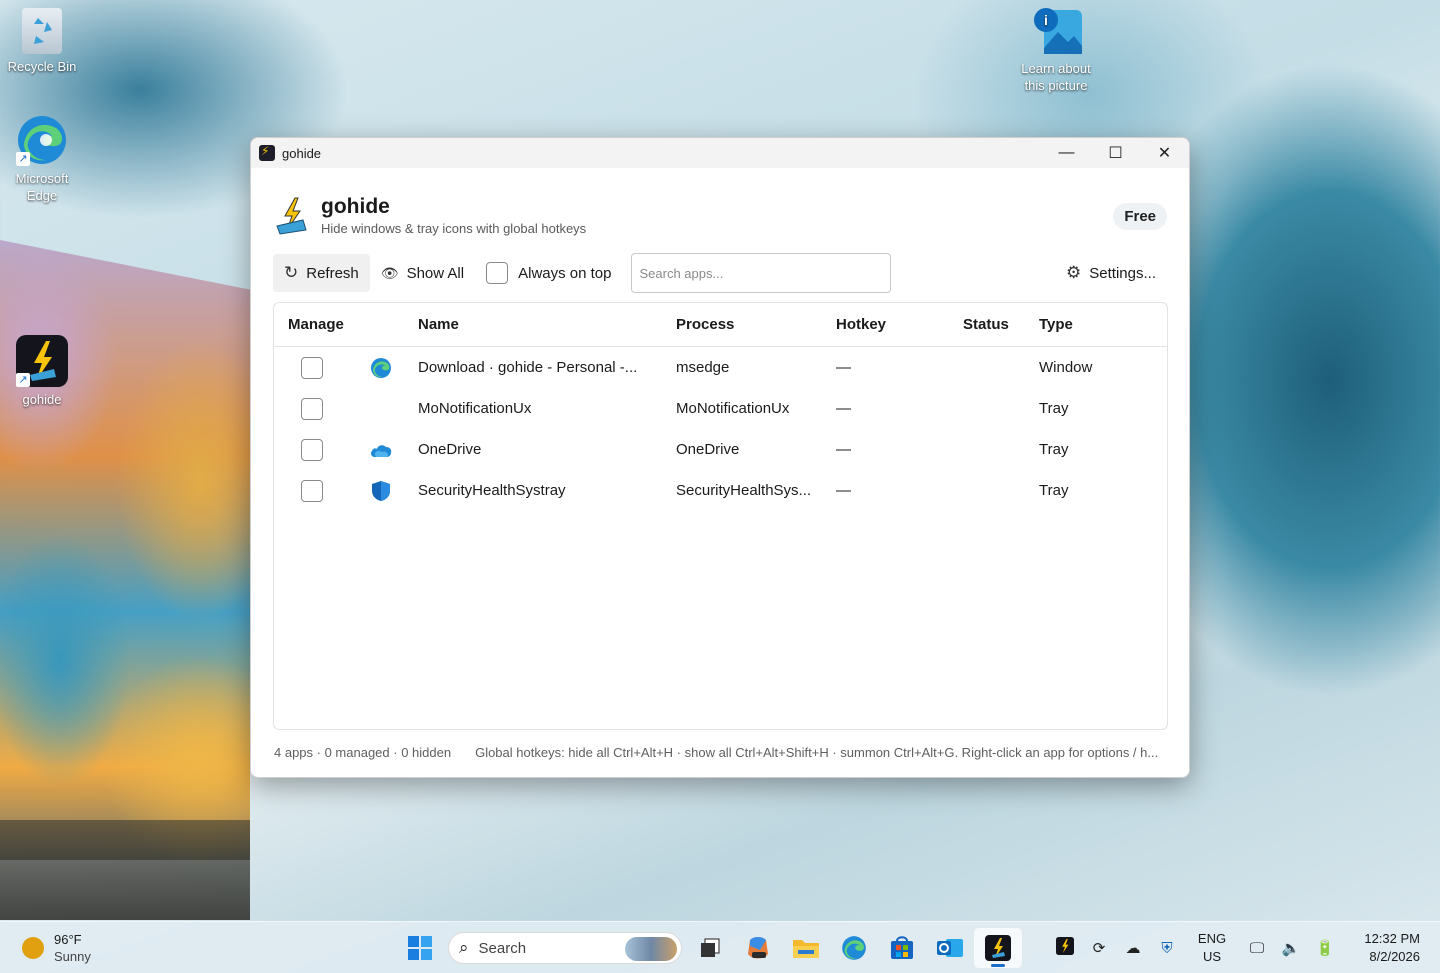  I want to click on taskbar-search-label: Search, so click(502, 948).